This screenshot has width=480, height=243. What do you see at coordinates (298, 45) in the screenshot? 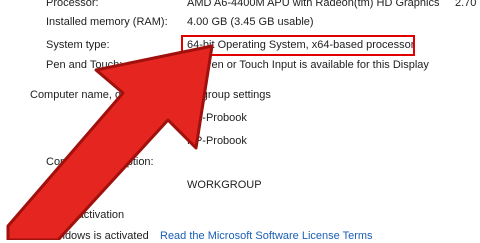
I see `system-type-highlight-box` at bounding box center [298, 45].